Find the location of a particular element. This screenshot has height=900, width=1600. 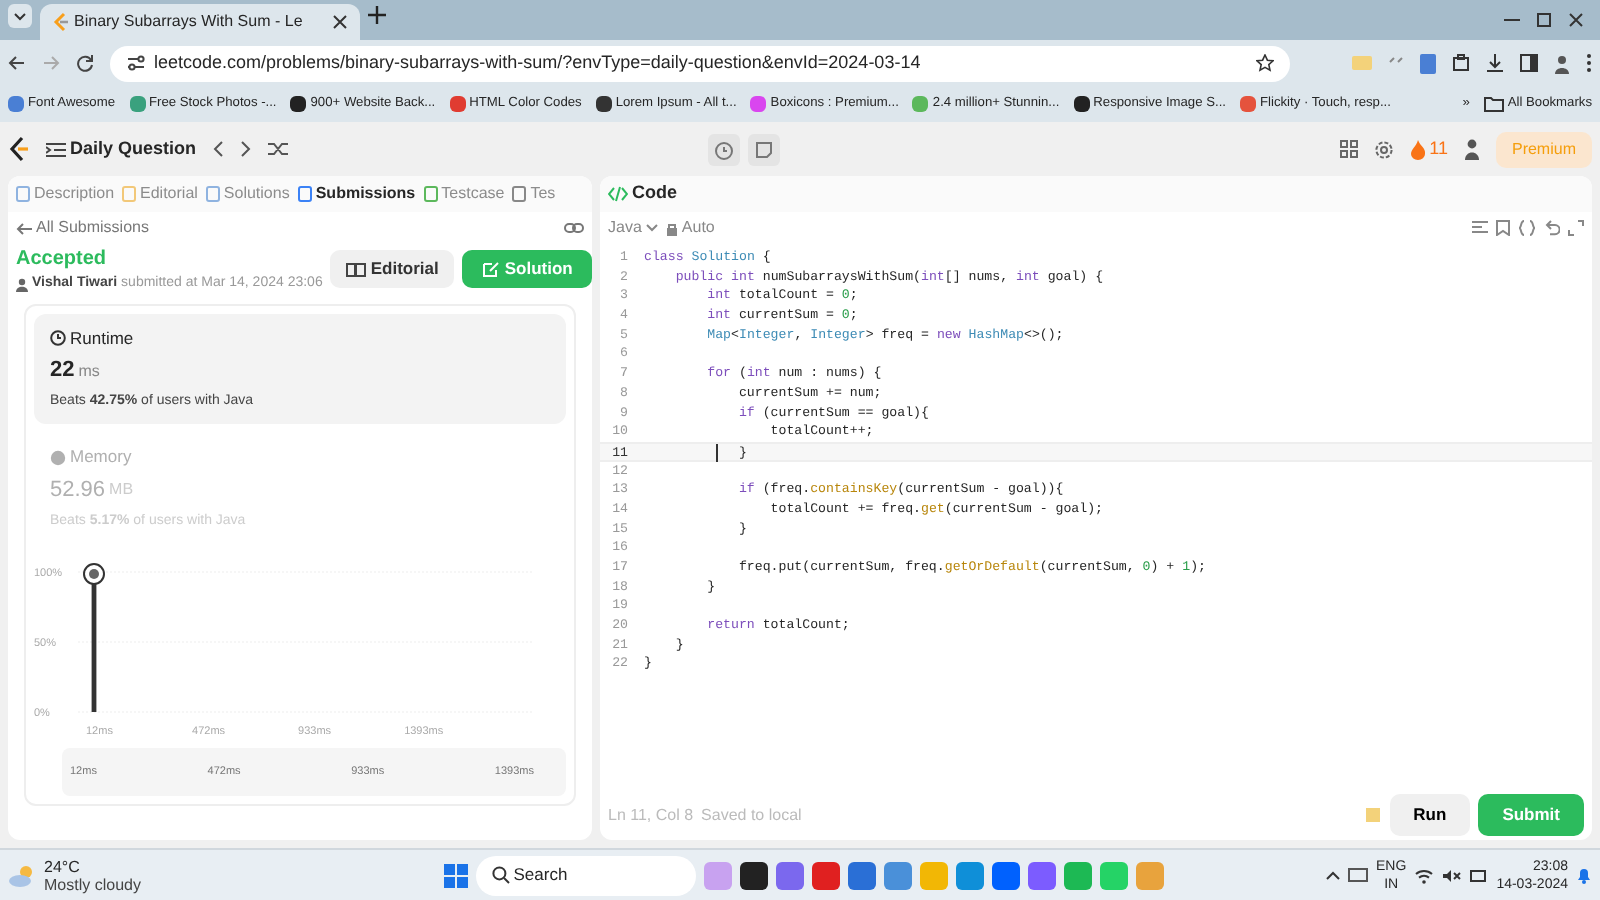

format-icon is located at coordinates (1480, 228).